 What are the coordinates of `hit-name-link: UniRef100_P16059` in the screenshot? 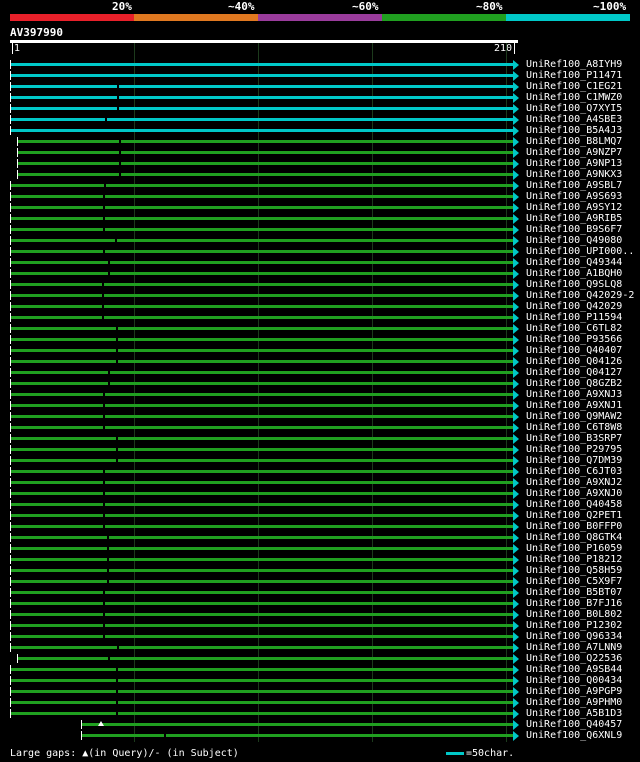 It's located at (574, 548).